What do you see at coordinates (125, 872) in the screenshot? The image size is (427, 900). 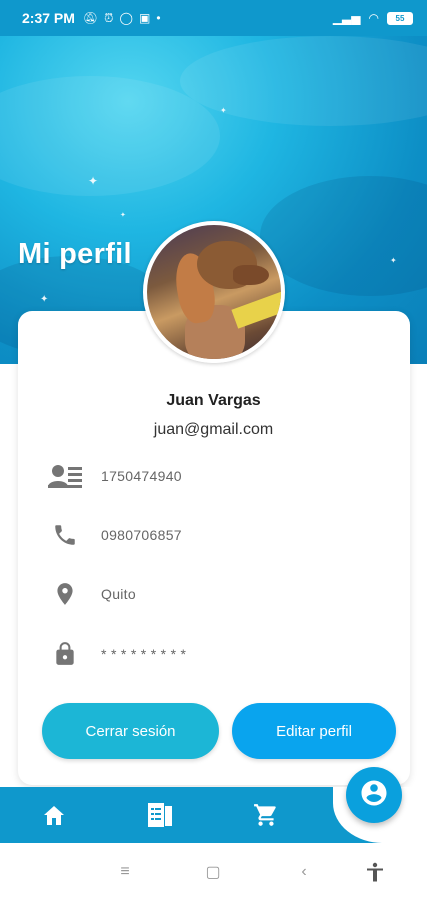 I see `menu-icon: ≡` at bounding box center [125, 872].